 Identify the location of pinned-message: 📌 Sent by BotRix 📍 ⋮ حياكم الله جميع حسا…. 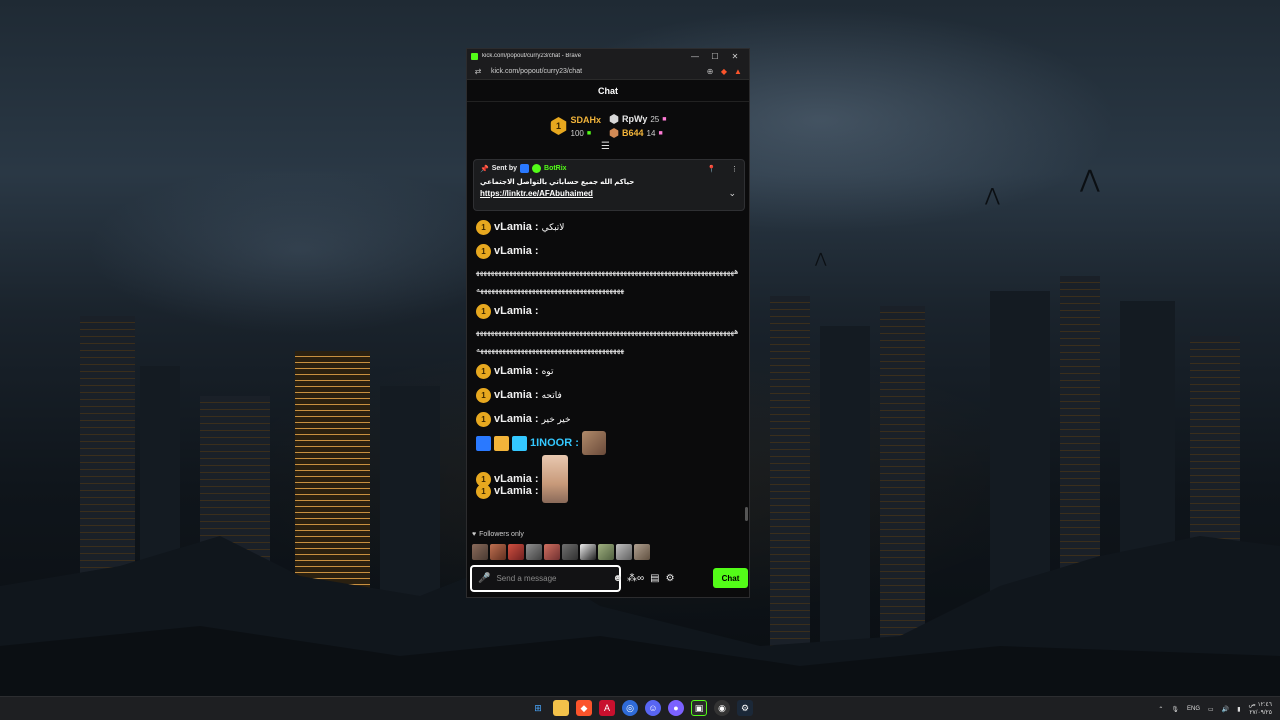
(609, 185).